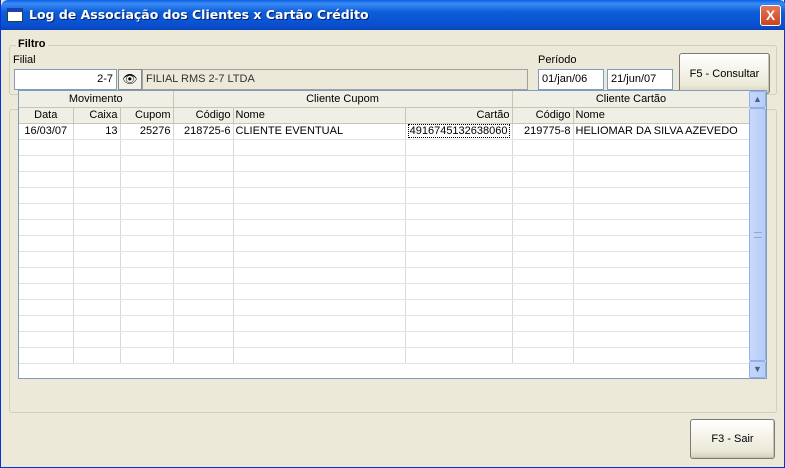 The width and height of the screenshot is (785, 468). I want to click on cell-nome-cupom: CLIENTE EVENTUAL, so click(319, 131).